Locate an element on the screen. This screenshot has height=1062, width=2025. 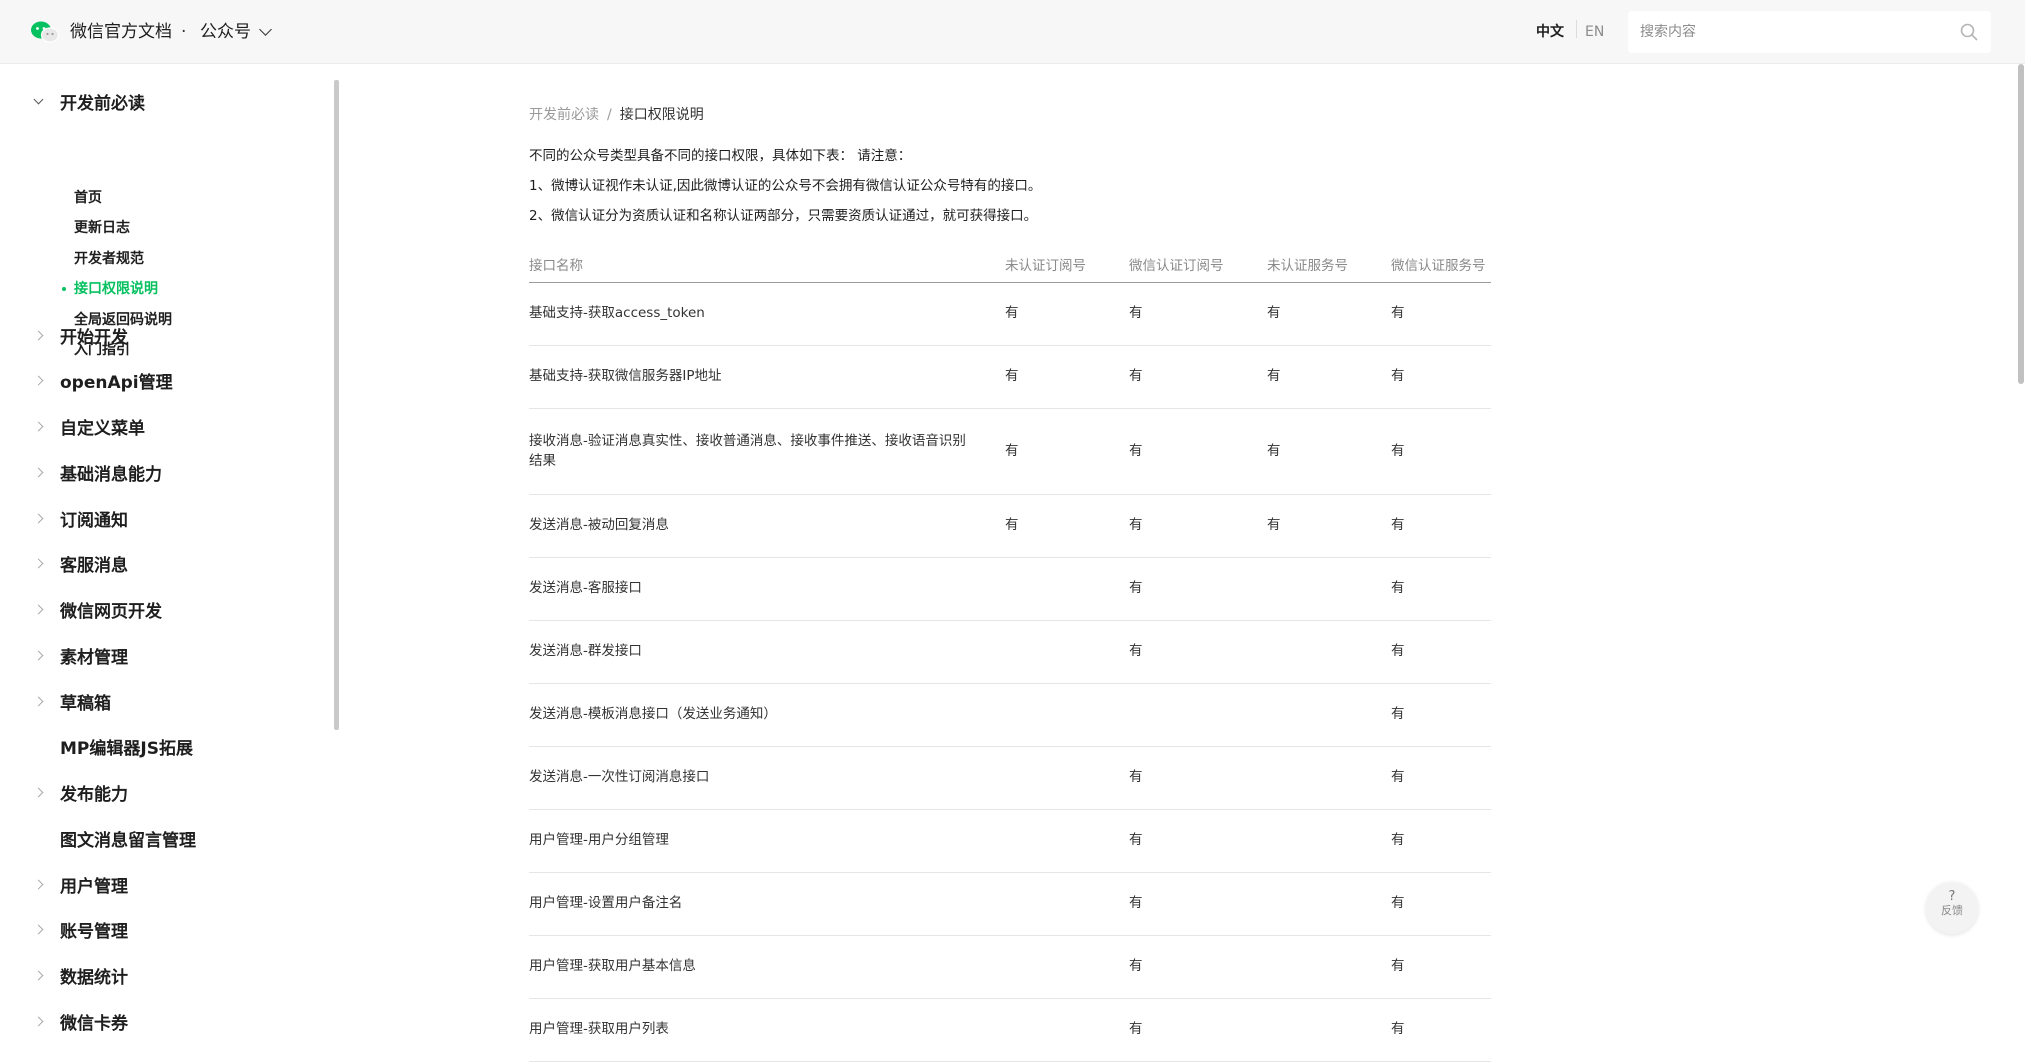
sidebar-group-open: 开发前必读 is located at coordinates (165, 101).